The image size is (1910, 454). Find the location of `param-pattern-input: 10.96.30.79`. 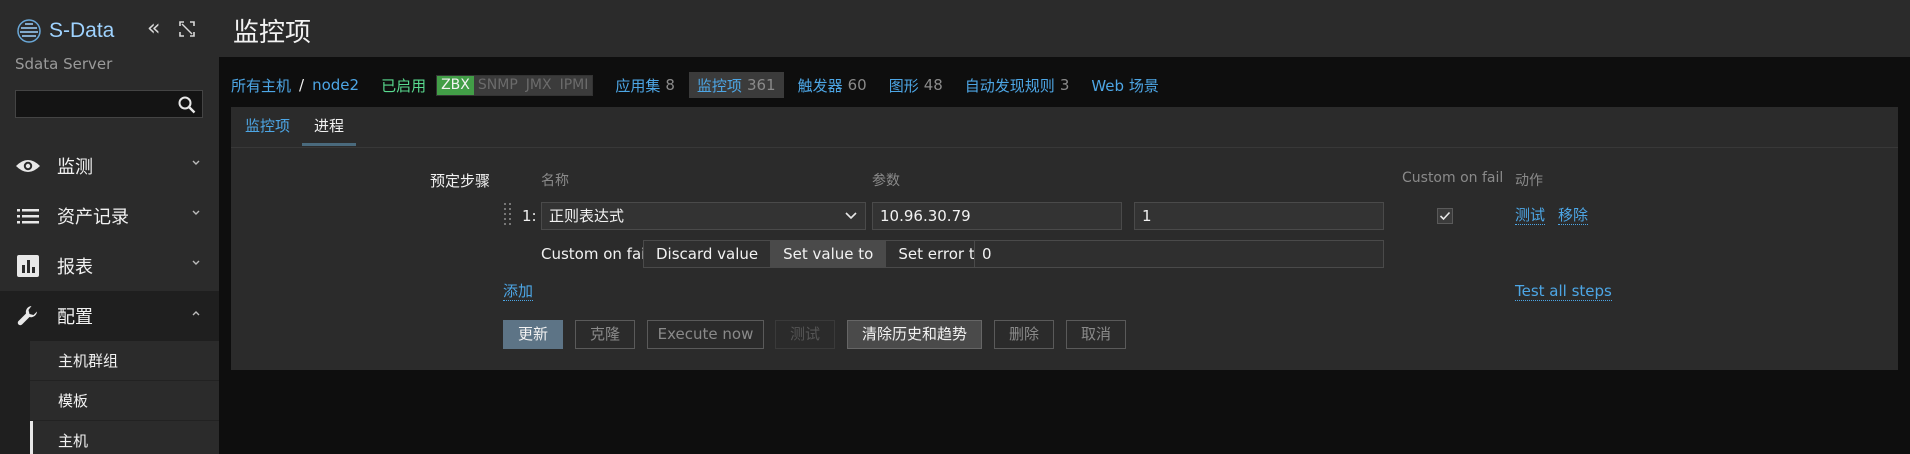

param-pattern-input: 10.96.30.79 is located at coordinates (997, 216).